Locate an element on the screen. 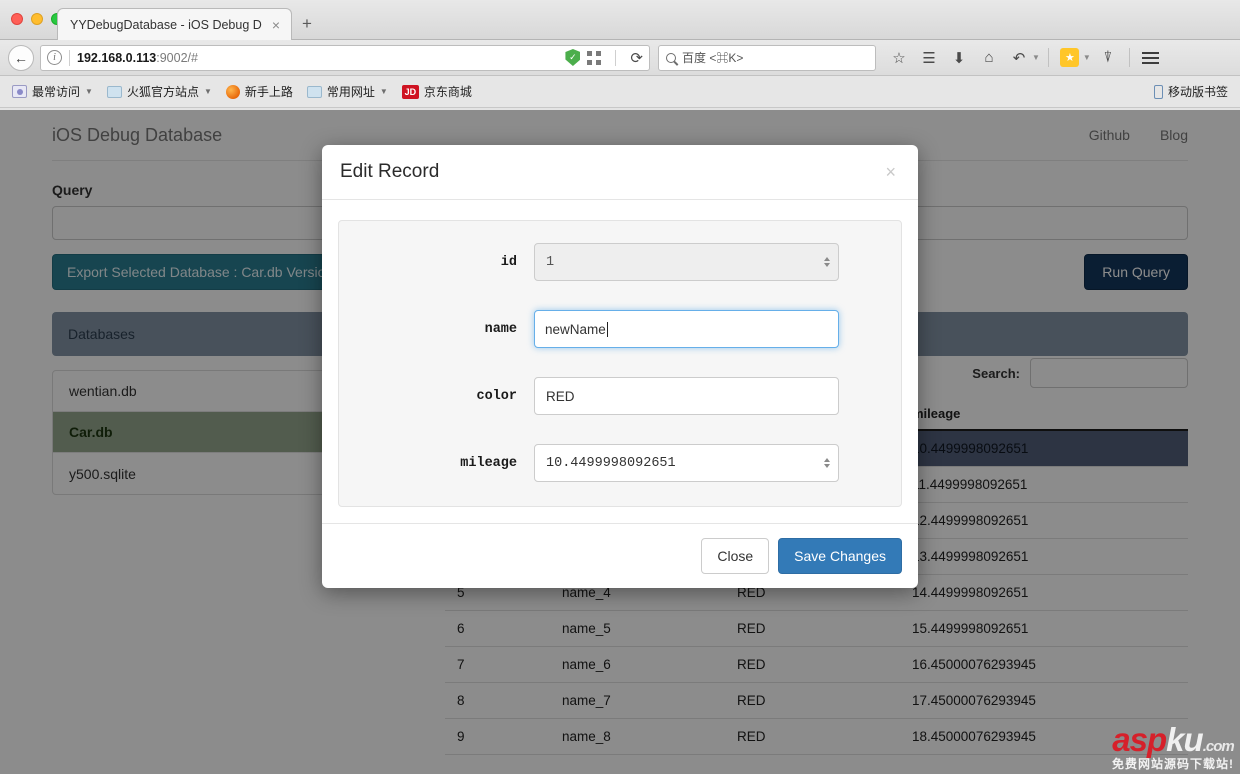 The width and height of the screenshot is (1240, 774). table-row: 9 name_8 RED 18.45000076293945 is located at coordinates (816, 736).